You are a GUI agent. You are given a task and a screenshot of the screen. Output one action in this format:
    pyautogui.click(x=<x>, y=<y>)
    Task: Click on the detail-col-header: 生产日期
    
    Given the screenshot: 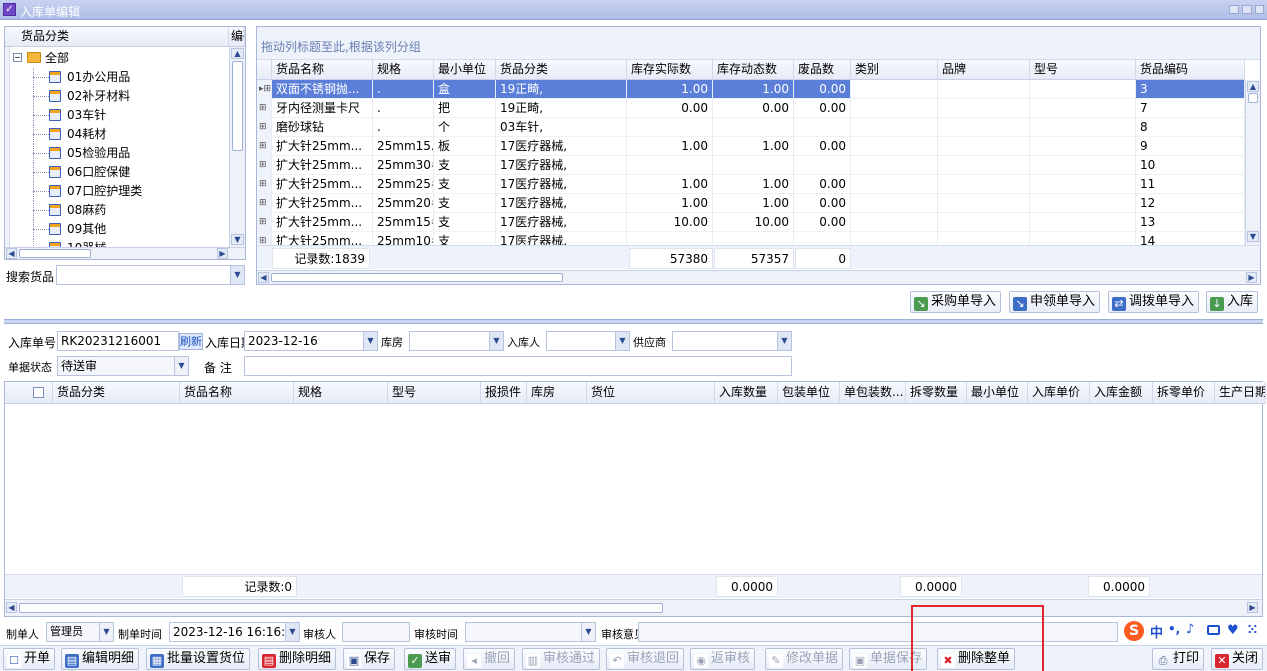 What is the action you would take?
    pyautogui.click(x=1240, y=393)
    